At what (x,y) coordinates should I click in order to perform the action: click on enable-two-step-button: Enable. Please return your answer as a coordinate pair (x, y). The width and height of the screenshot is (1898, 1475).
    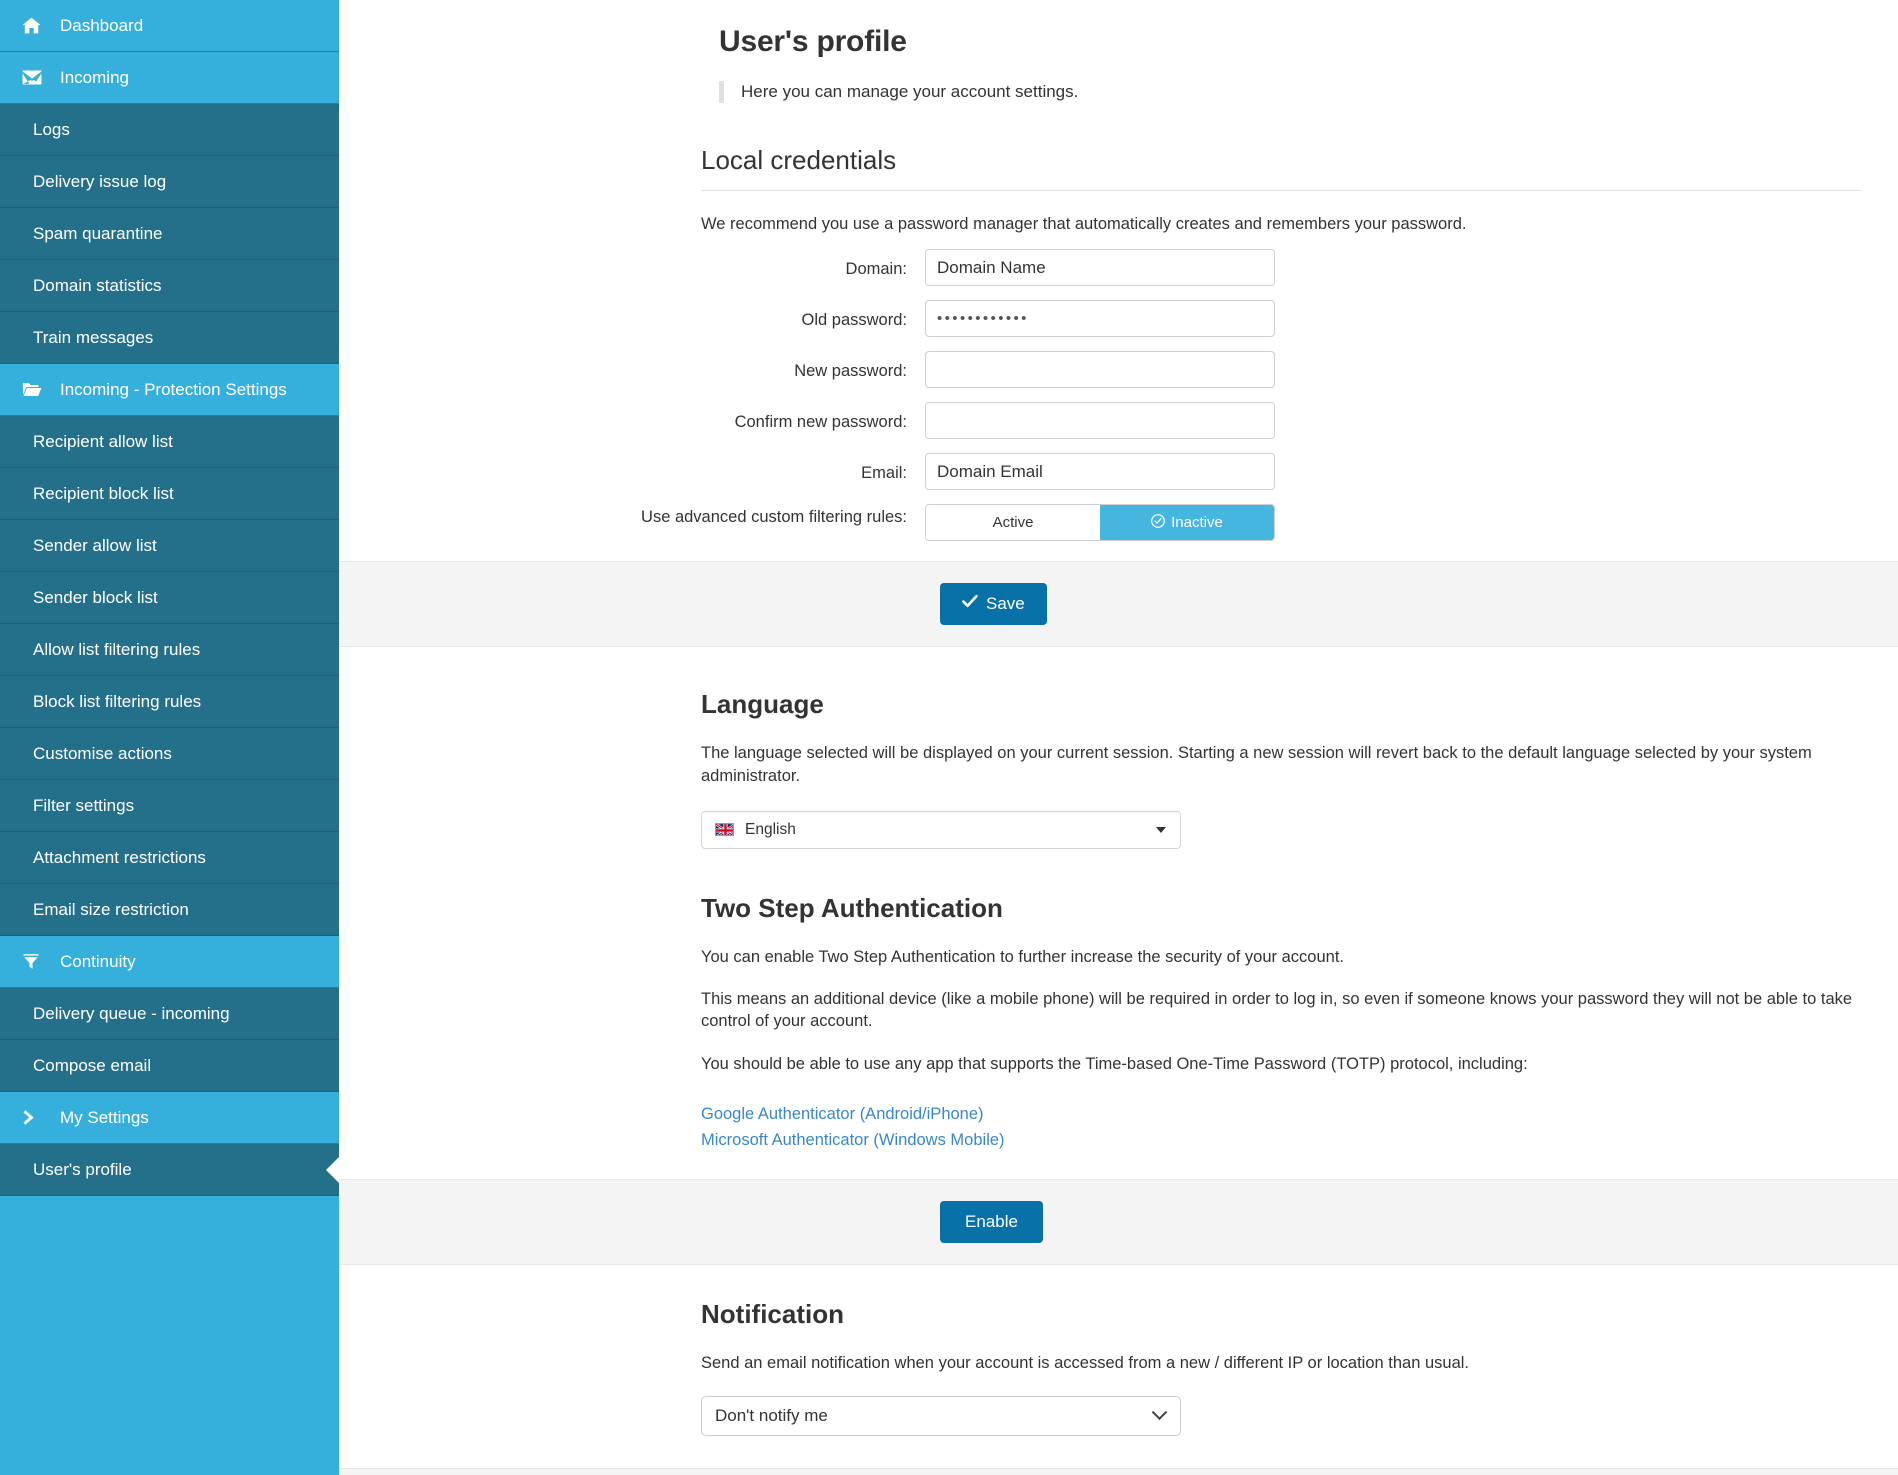
    Looking at the image, I should click on (991, 1222).